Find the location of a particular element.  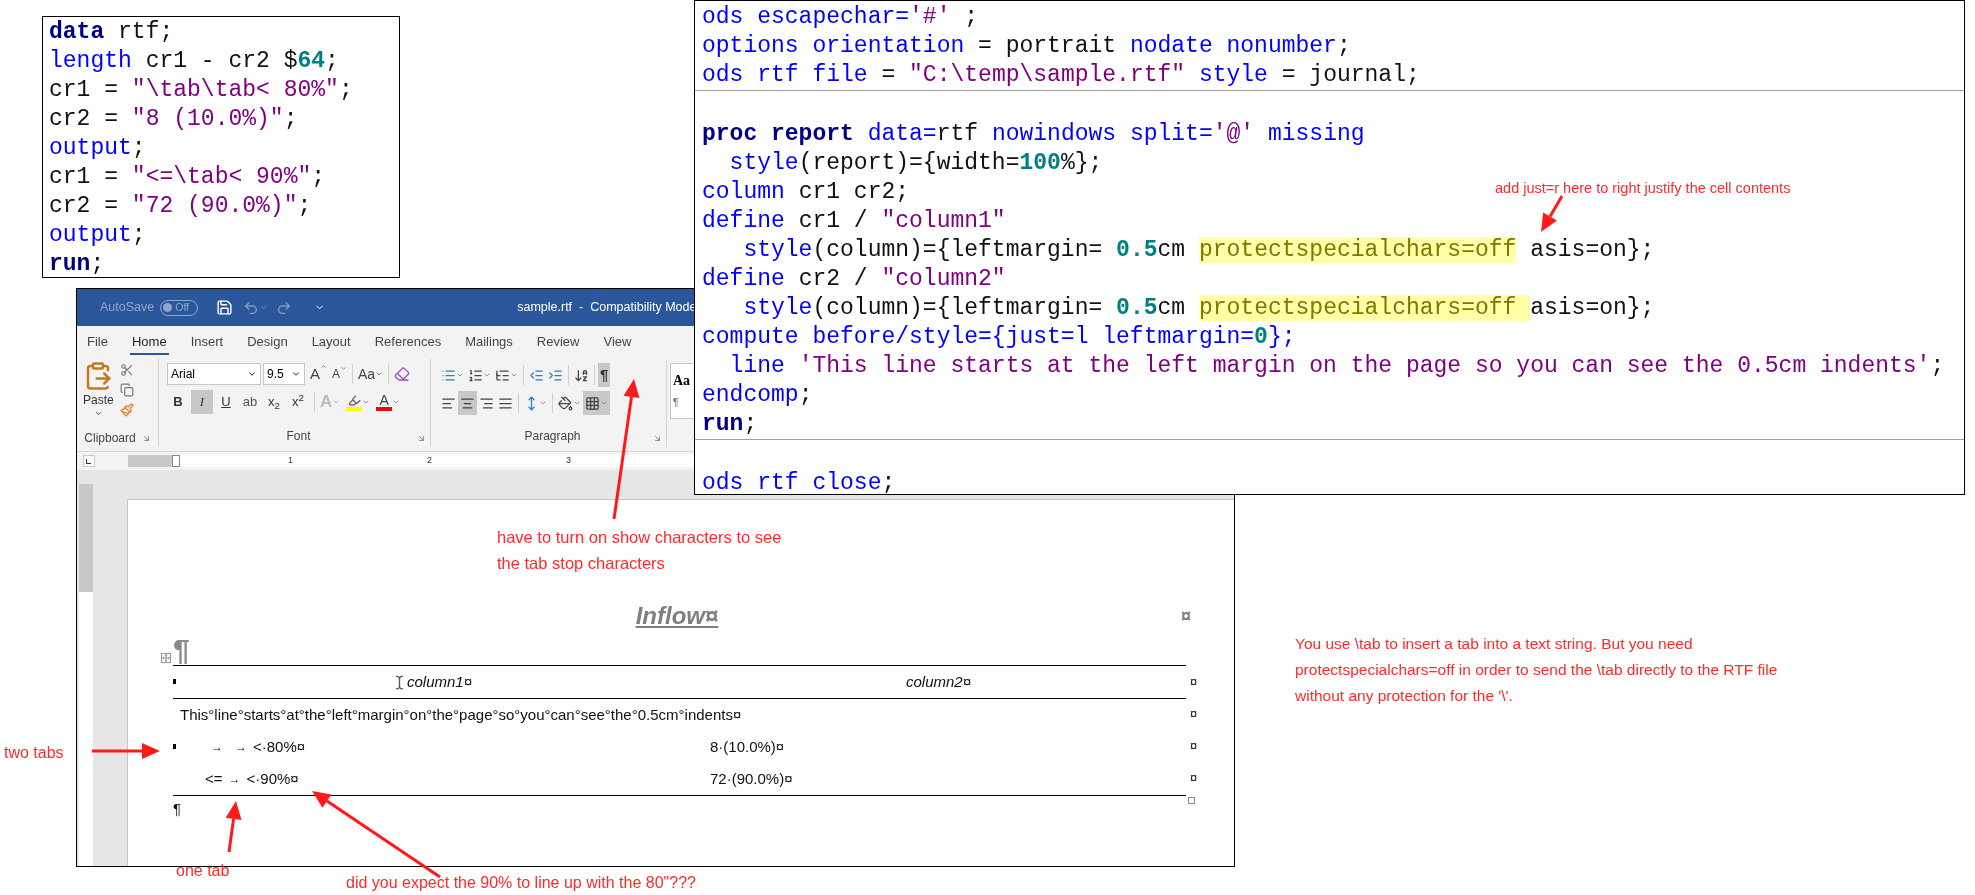

superscript-button: x$^{2}$ is located at coordinates (298, 402).